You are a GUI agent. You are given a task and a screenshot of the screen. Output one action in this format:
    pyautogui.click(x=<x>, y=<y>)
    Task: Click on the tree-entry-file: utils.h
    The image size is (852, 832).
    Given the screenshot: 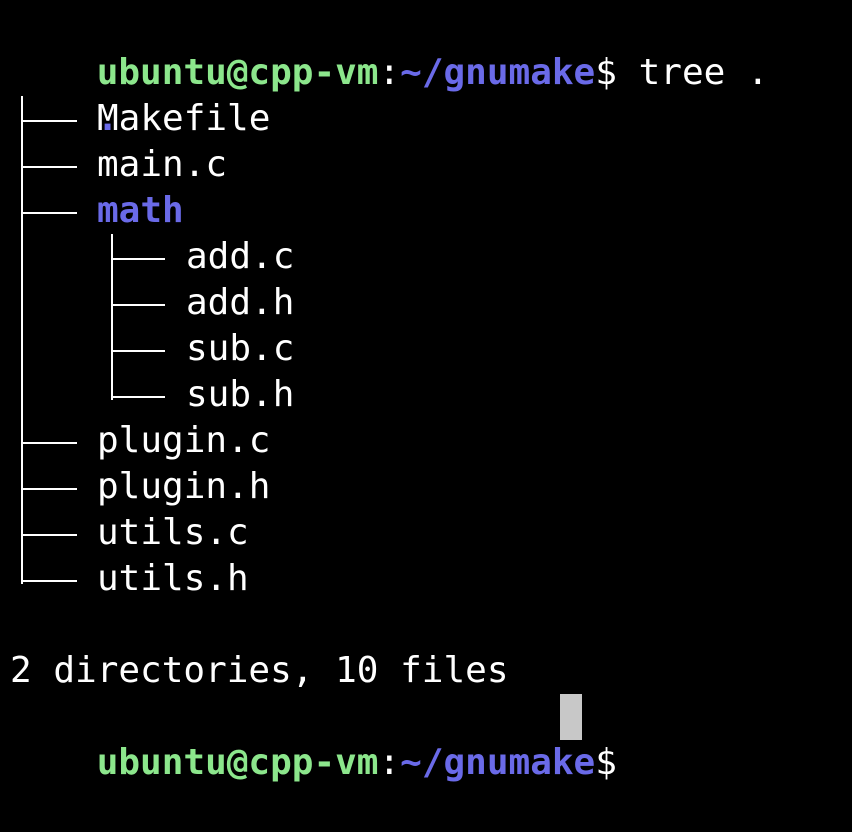 What is the action you would take?
    pyautogui.click(x=173, y=578)
    